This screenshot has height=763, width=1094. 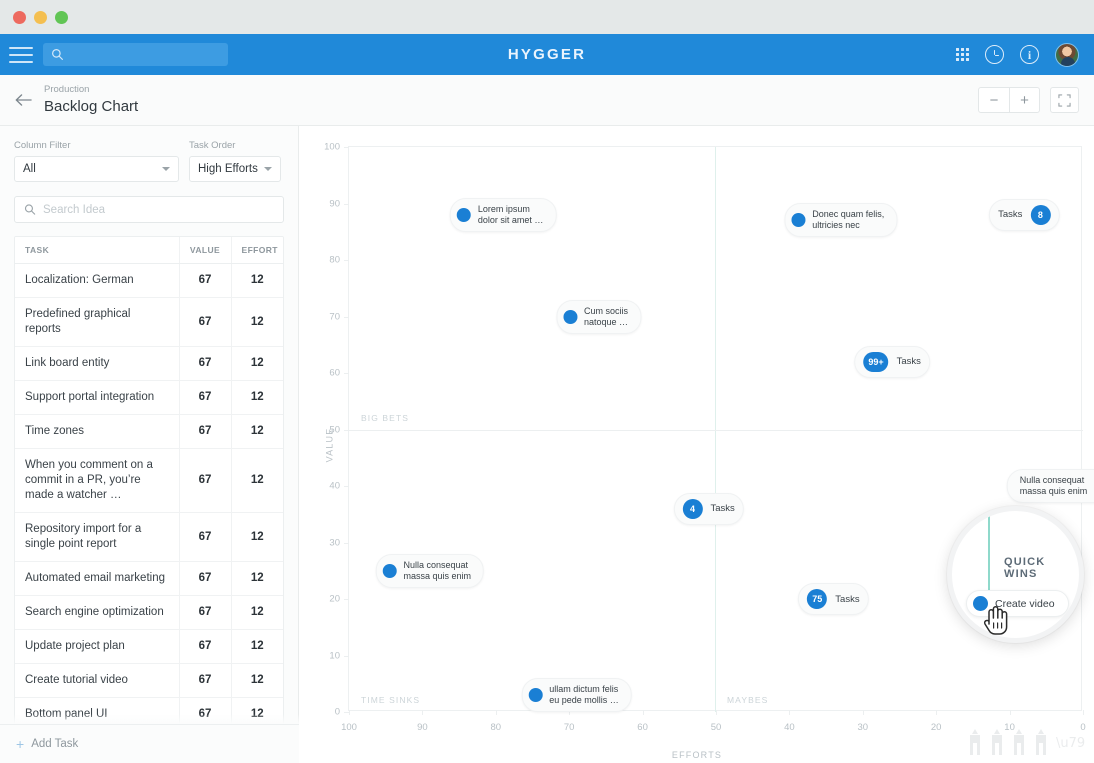 I want to click on fullscreen-button, so click(x=1064, y=100).